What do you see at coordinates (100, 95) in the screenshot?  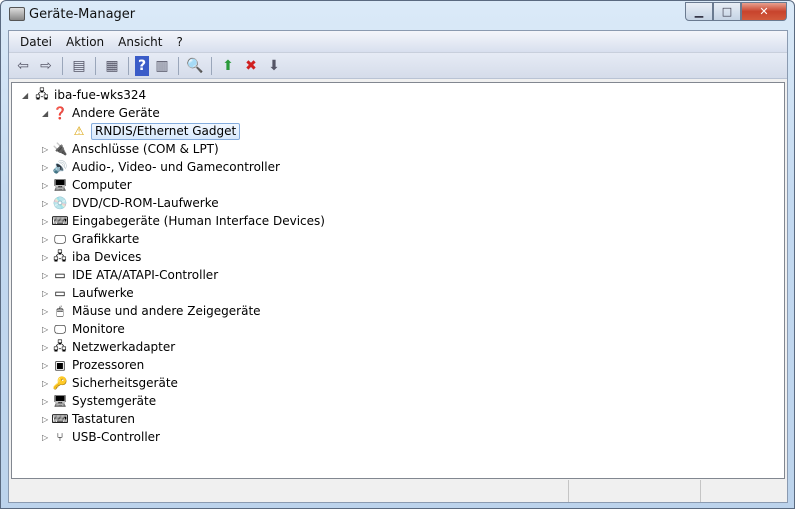 I see `tree-root-label: iba-fue-wks324` at bounding box center [100, 95].